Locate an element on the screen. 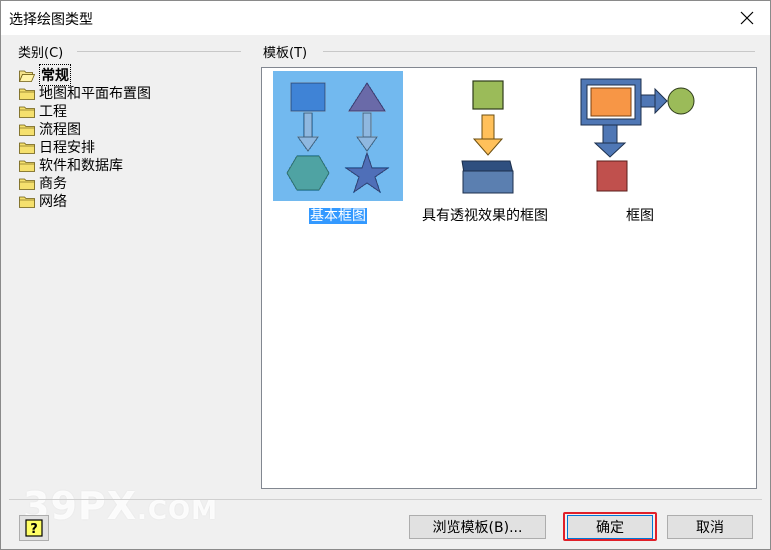  block-diagram-thumbnail is located at coordinates (640, 136).